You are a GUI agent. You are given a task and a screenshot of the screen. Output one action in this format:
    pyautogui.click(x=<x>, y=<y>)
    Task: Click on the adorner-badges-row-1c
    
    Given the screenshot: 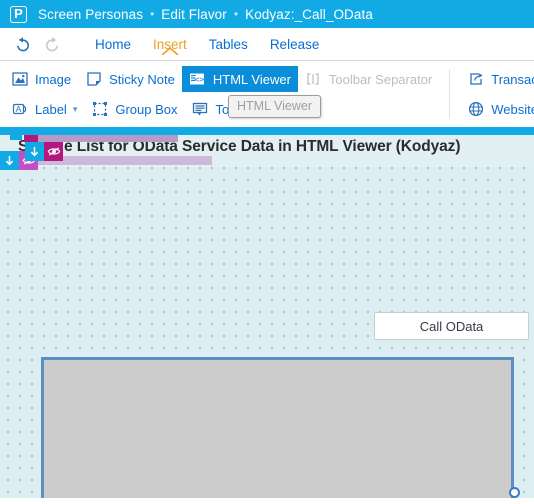 What is the action you would take?
    pyautogui.click(x=44, y=151)
    